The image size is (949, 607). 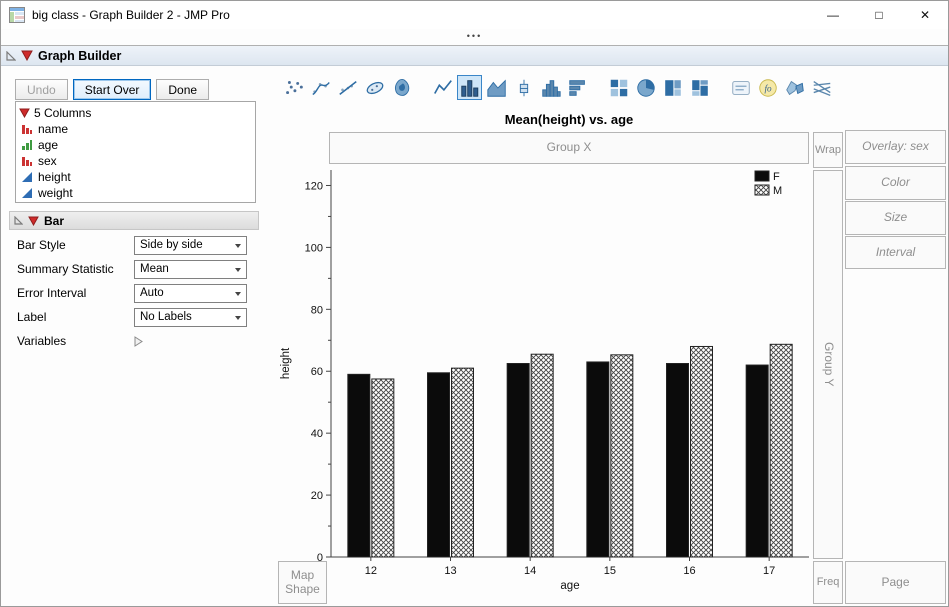 What do you see at coordinates (794, 87) in the screenshot?
I see `map-shapes-icon` at bounding box center [794, 87].